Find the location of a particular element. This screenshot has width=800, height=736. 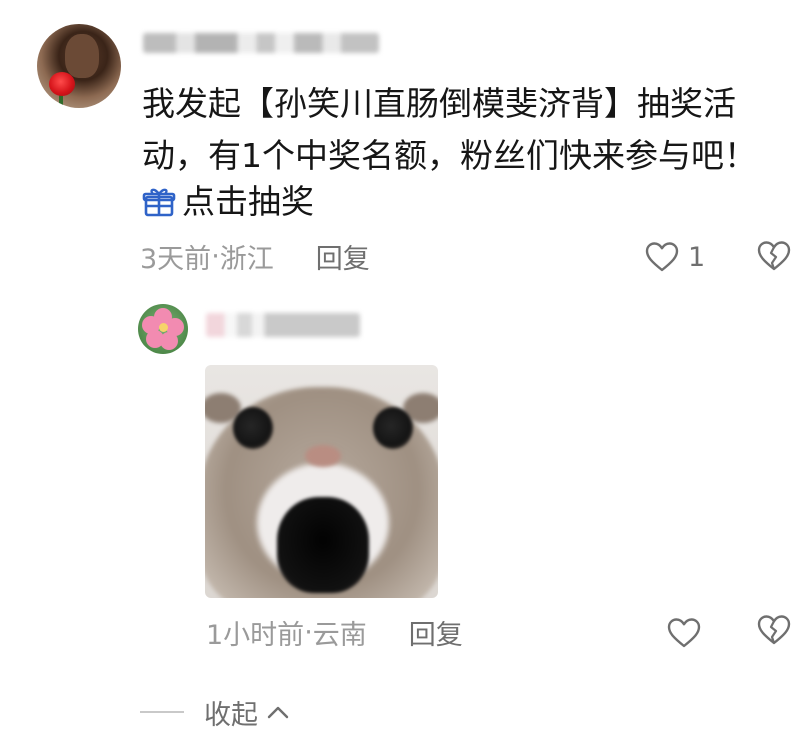

lottery-link: 点击抽奖 is located at coordinates (228, 202).